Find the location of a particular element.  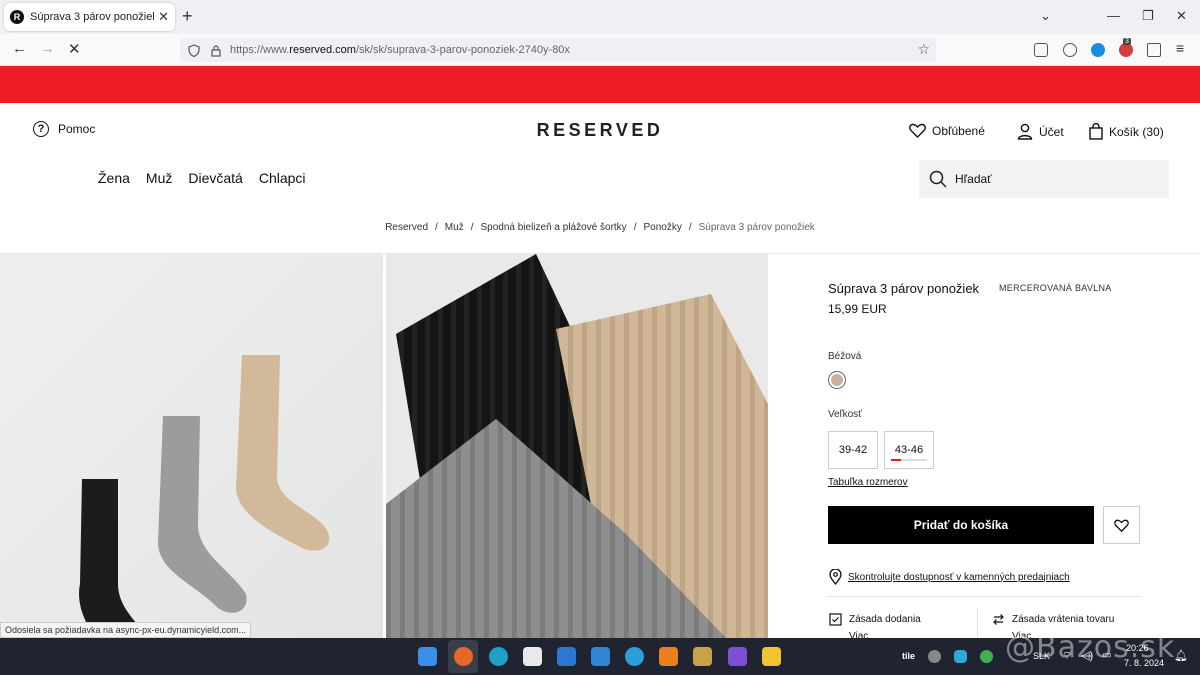

main-navigation: Žena Muž Dievčatá Chlapci is located at coordinates (202, 178).